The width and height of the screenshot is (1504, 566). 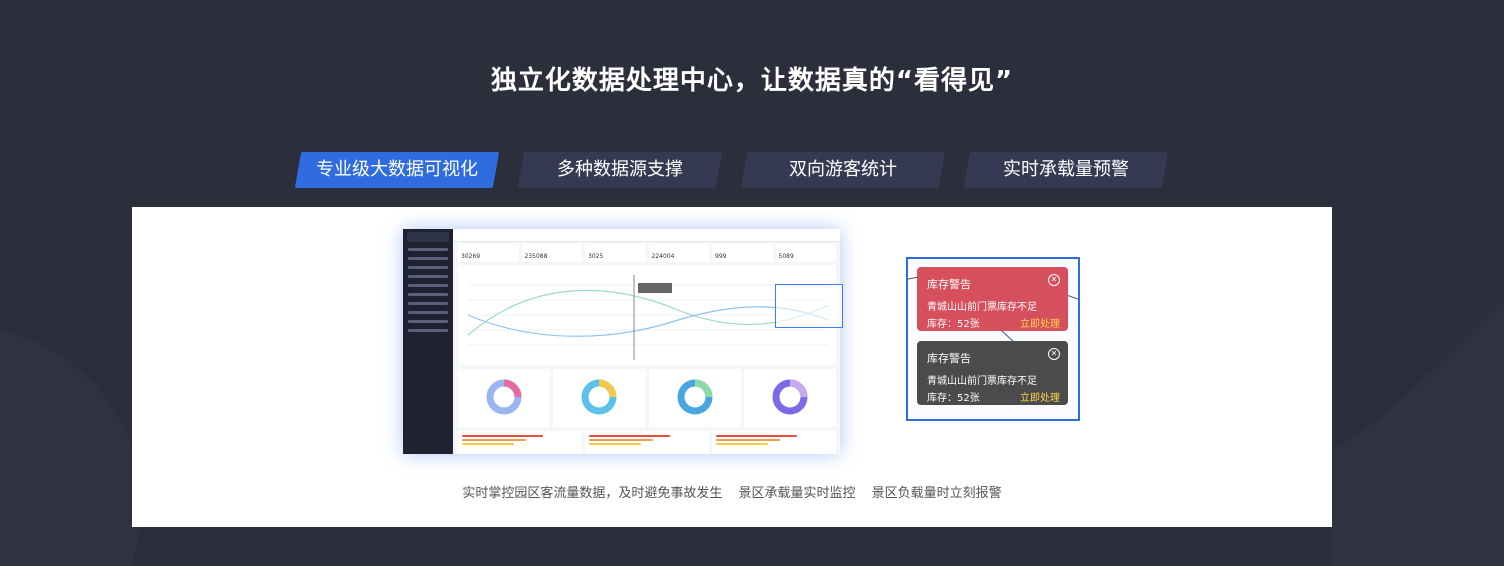 What do you see at coordinates (805, 253) in the screenshot?
I see `kpi-value: 5089` at bounding box center [805, 253].